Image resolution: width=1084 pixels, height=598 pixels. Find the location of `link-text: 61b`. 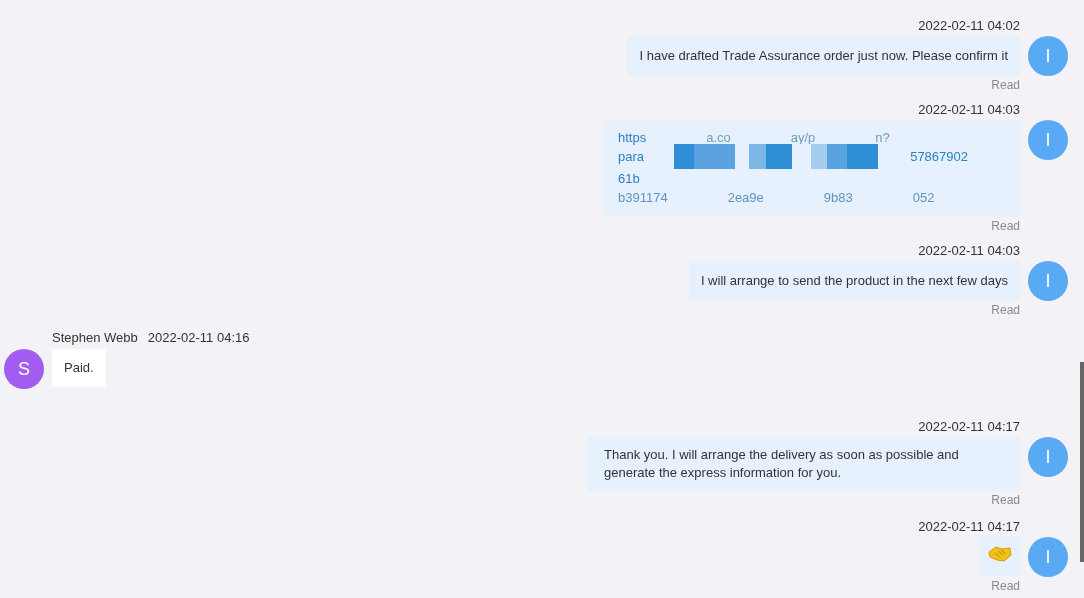

link-text: 61b is located at coordinates (629, 178).